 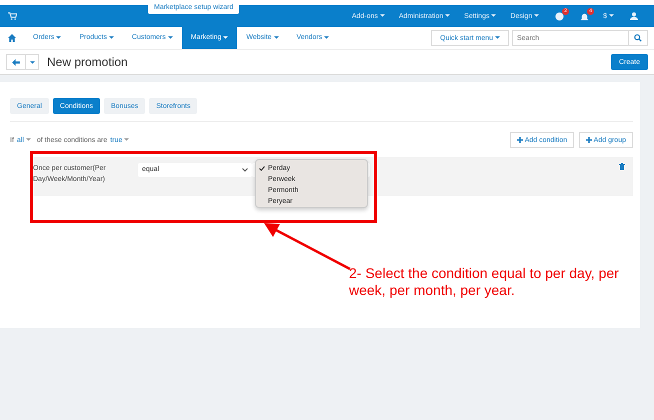 What do you see at coordinates (638, 38) in the screenshot?
I see `search-icon` at bounding box center [638, 38].